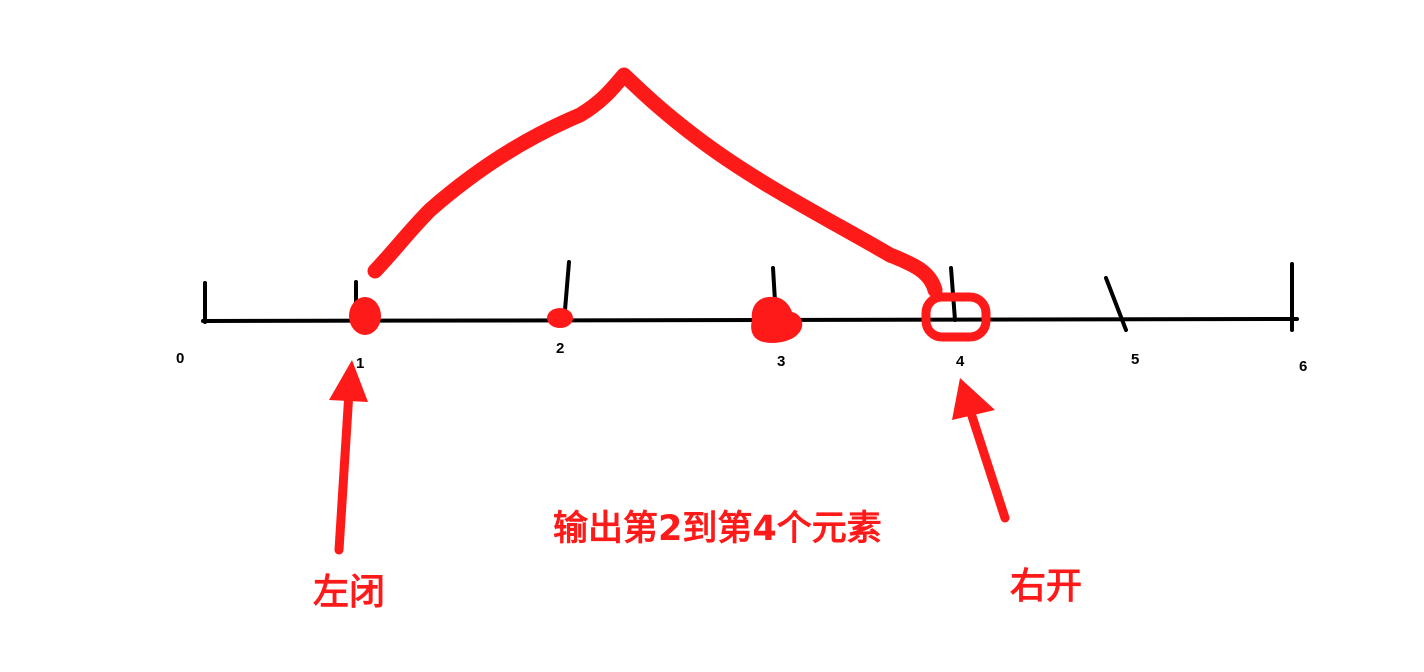 The image size is (1424, 672). What do you see at coordinates (180, 358) in the screenshot?
I see `tick-label-0: 0` at bounding box center [180, 358].